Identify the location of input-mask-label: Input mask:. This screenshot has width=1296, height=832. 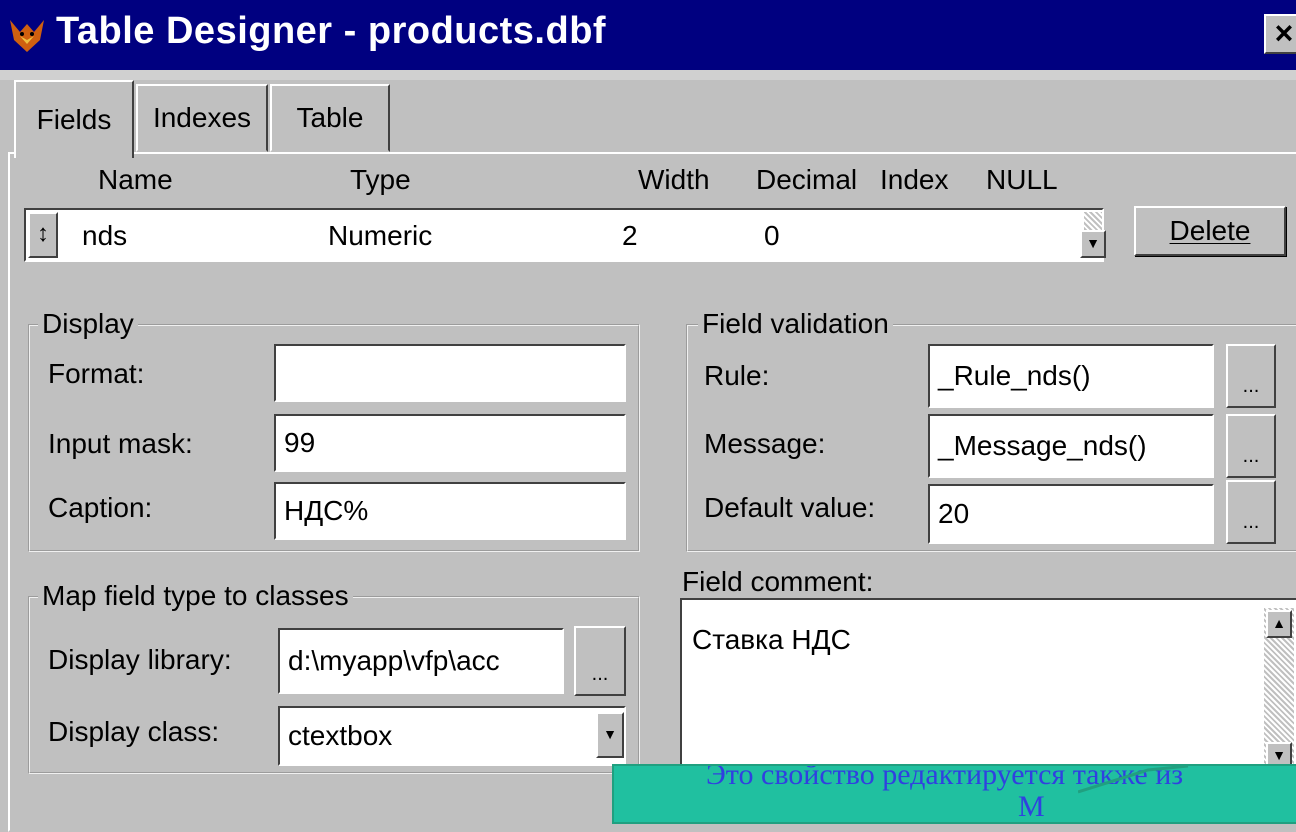
(120, 443).